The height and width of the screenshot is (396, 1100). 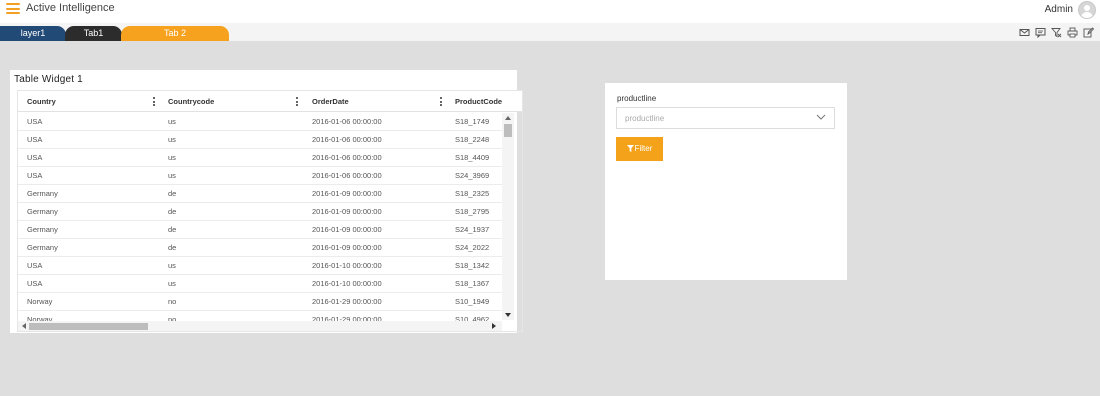 What do you see at coordinates (330, 101) in the screenshot?
I see `column-header-orderdate: OrderDate` at bounding box center [330, 101].